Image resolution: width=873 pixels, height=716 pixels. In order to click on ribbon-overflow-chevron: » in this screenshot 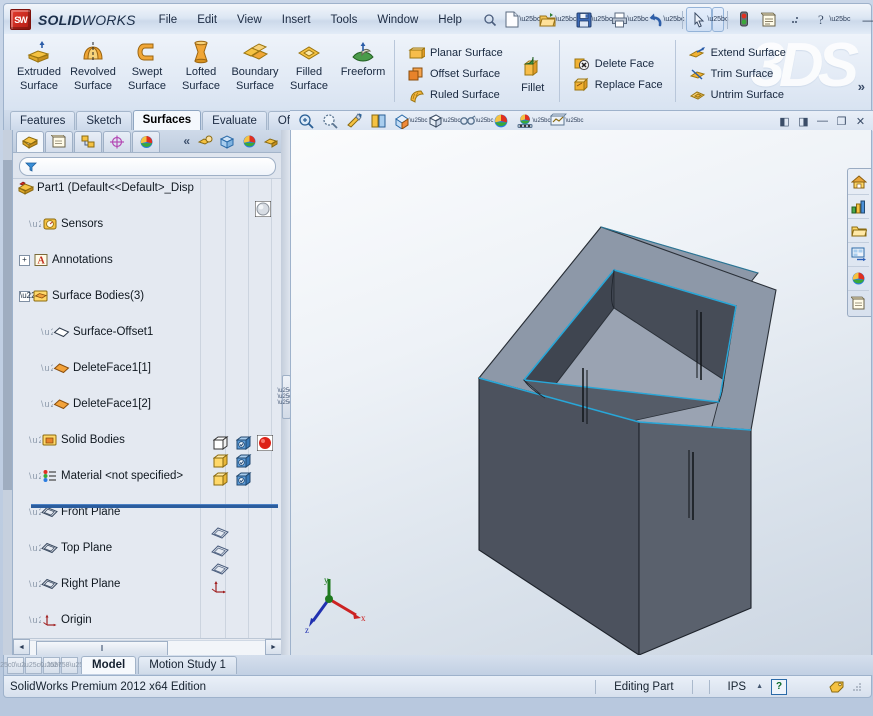, I will do `click(861, 86)`.